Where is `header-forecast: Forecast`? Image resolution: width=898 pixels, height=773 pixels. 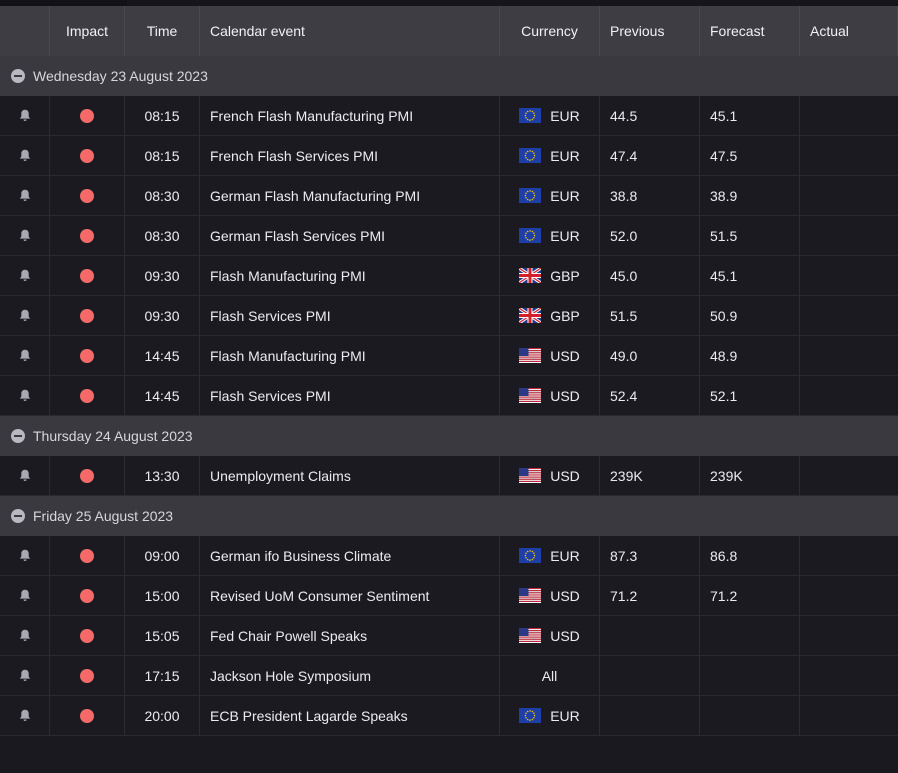 header-forecast: Forecast is located at coordinates (750, 31).